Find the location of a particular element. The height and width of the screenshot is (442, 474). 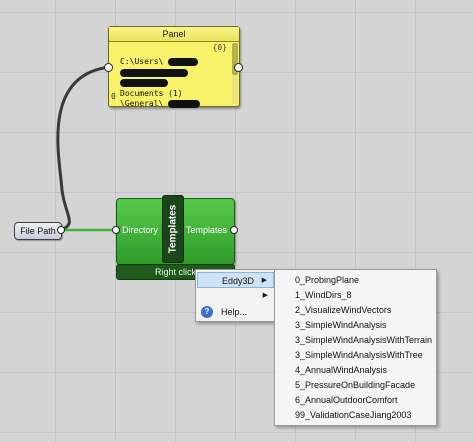

submenu-item: 6_AnnualOutdoorComfort is located at coordinates (346, 400).